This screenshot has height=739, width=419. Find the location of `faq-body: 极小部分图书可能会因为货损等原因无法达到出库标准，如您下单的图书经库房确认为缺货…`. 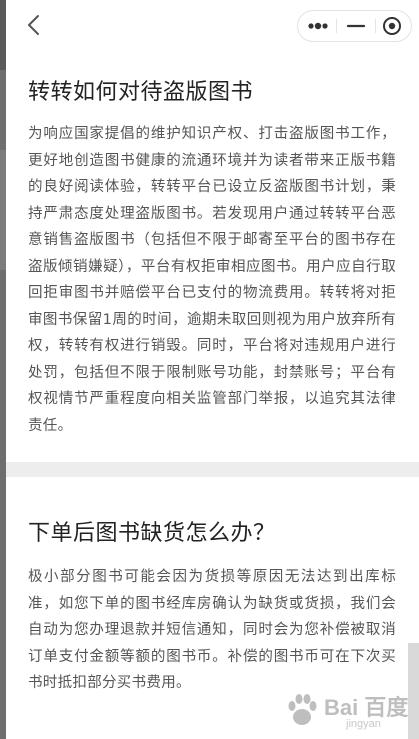

faq-body: 极小部分图书可能会因为货损等原因无法达到出库标准，如您下单的图书经库房确认为缺货… is located at coordinates (212, 630).